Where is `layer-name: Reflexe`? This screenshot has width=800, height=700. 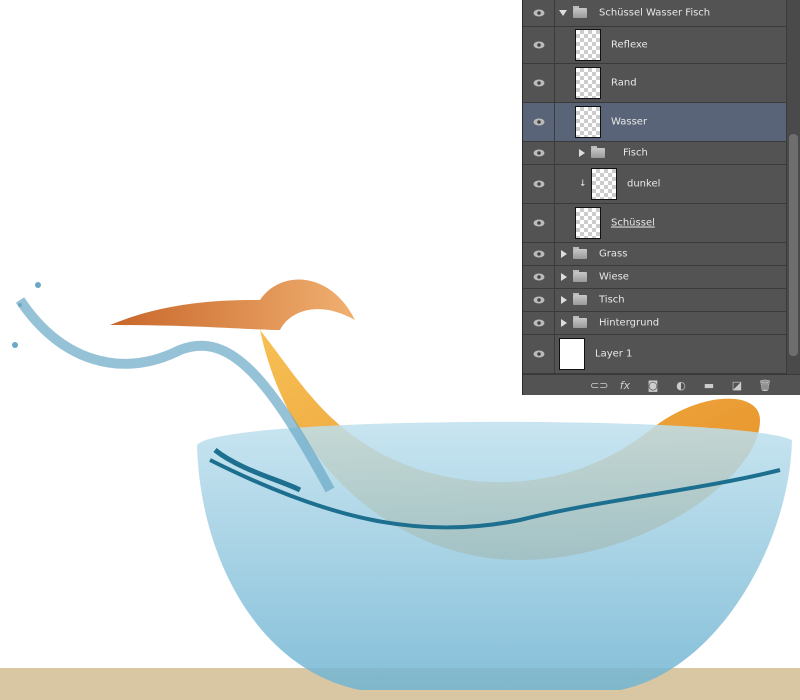
layer-name: Reflexe is located at coordinates (629, 45).